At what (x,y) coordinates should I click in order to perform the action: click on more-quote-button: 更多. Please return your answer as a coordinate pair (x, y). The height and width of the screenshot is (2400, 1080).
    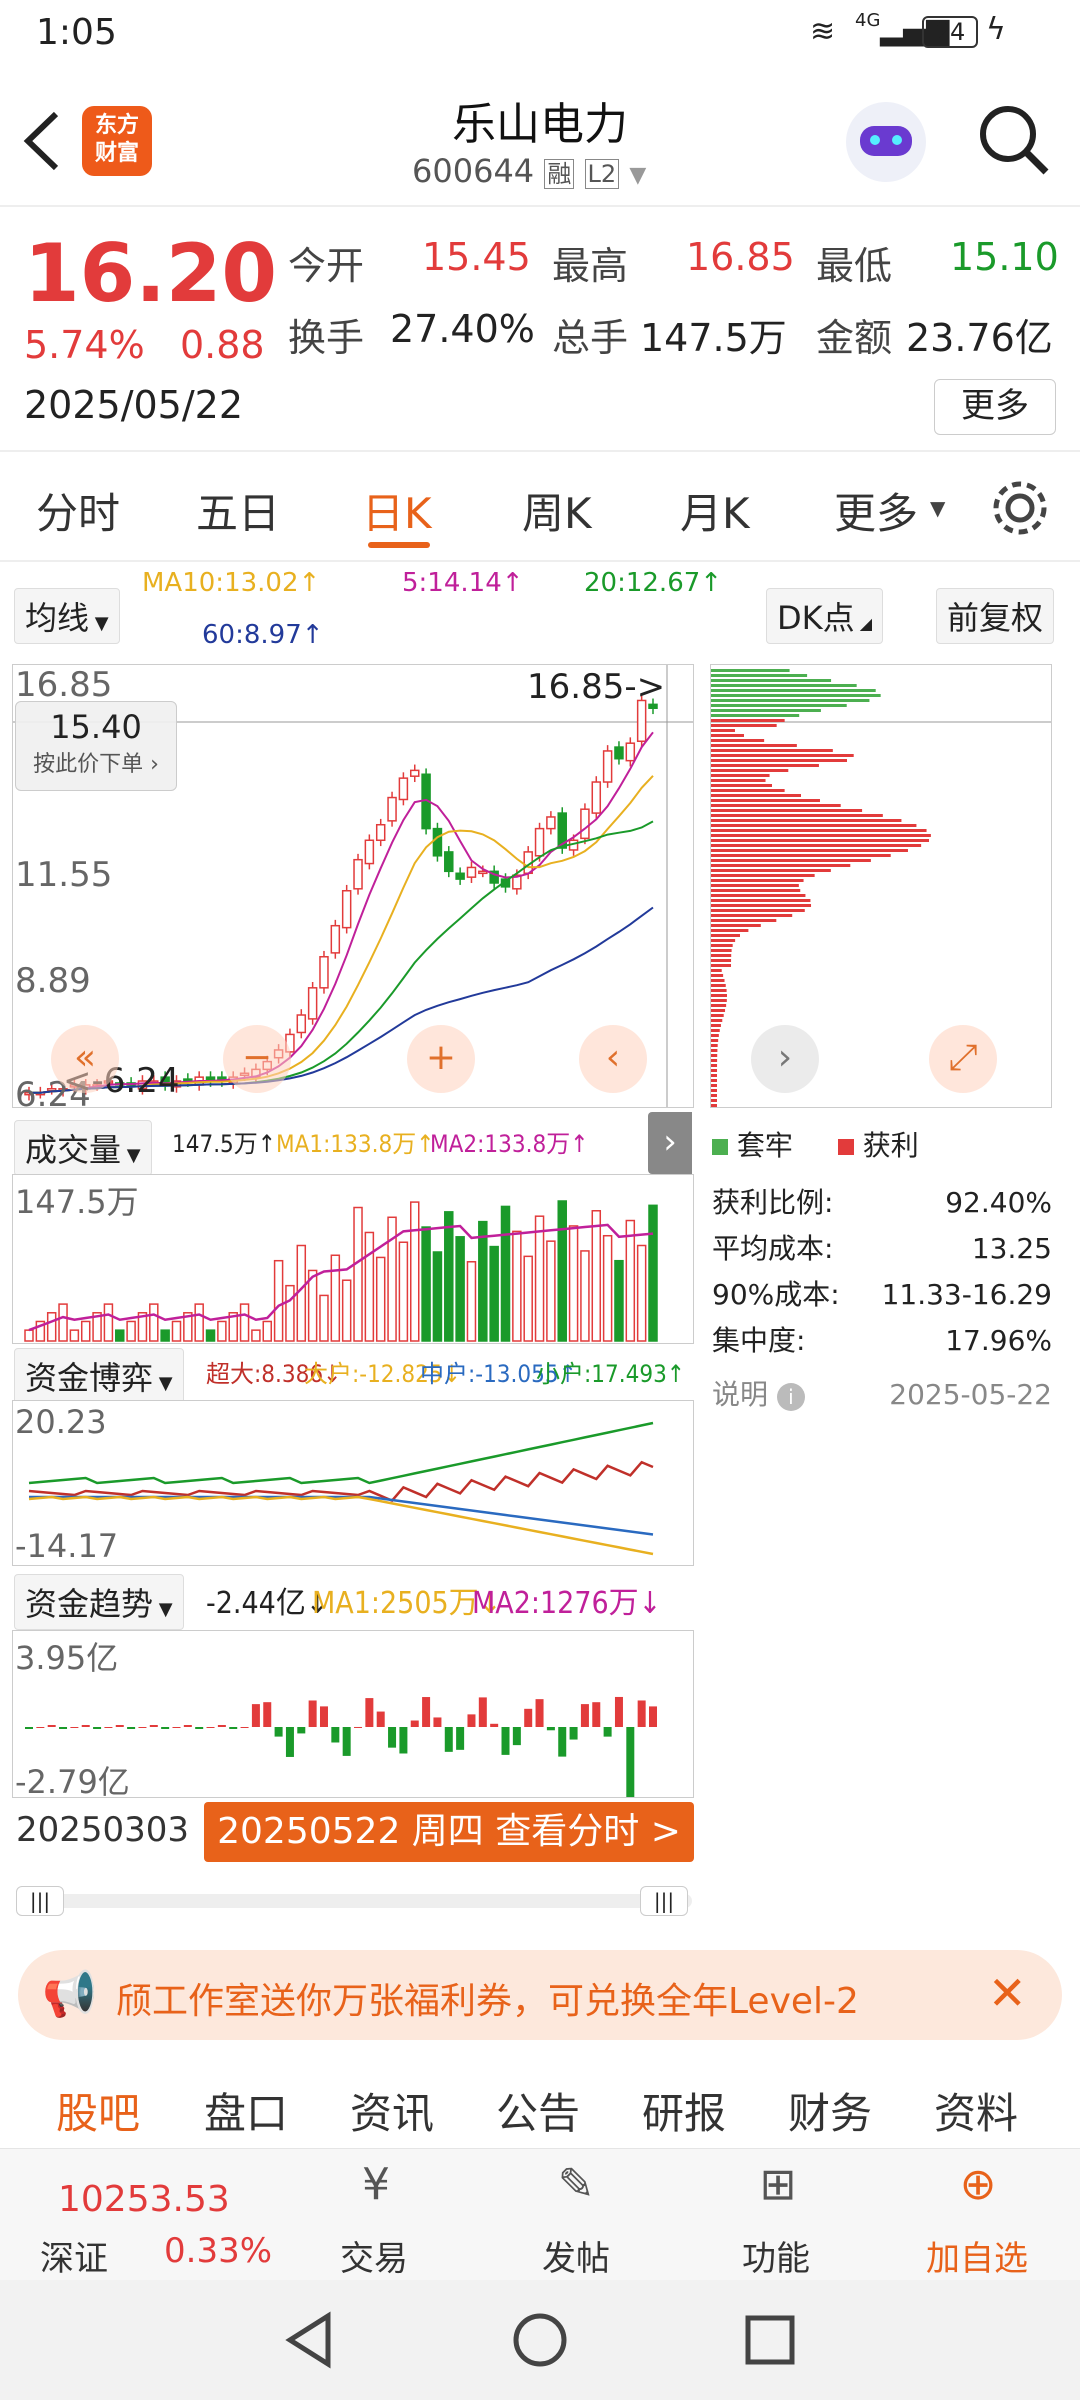
    Looking at the image, I should click on (995, 407).